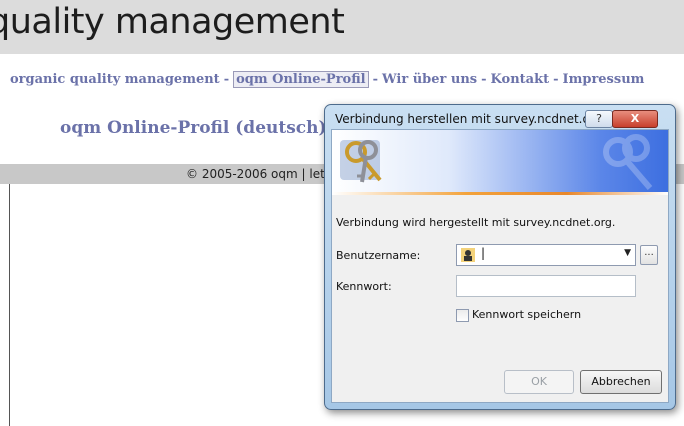 This screenshot has height=426, width=684. Describe the element at coordinates (172, 22) in the screenshot. I see `site-title: quality management` at that location.